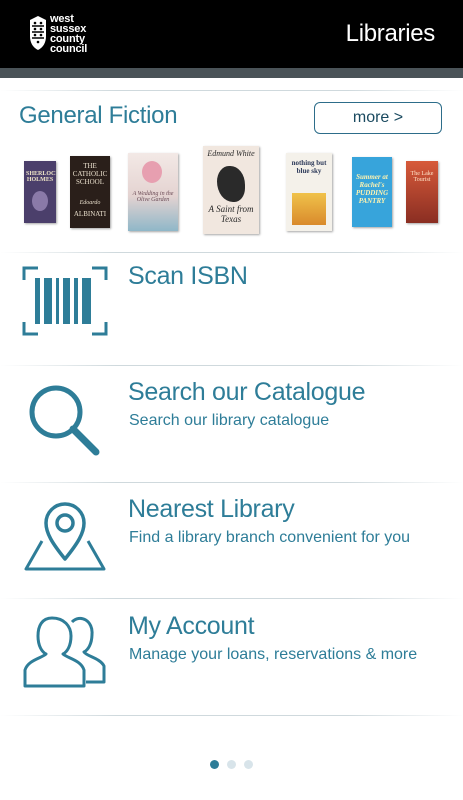  What do you see at coordinates (378, 118) in the screenshot?
I see `more-button: more >` at bounding box center [378, 118].